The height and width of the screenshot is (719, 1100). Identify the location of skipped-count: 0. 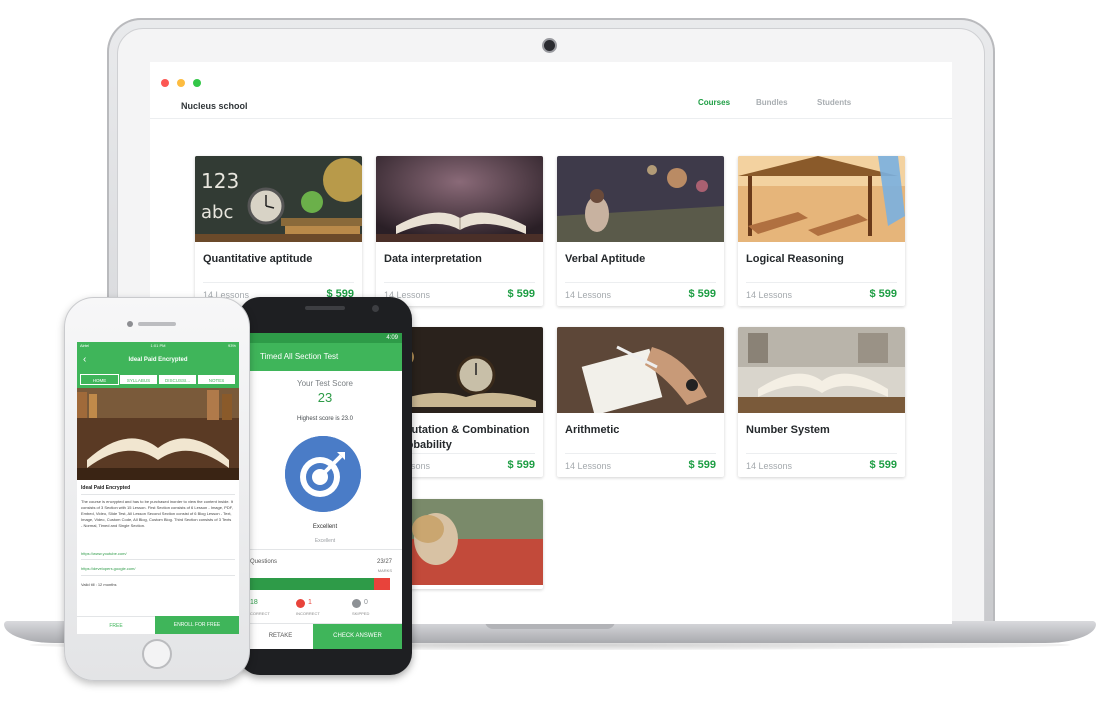
(366, 602).